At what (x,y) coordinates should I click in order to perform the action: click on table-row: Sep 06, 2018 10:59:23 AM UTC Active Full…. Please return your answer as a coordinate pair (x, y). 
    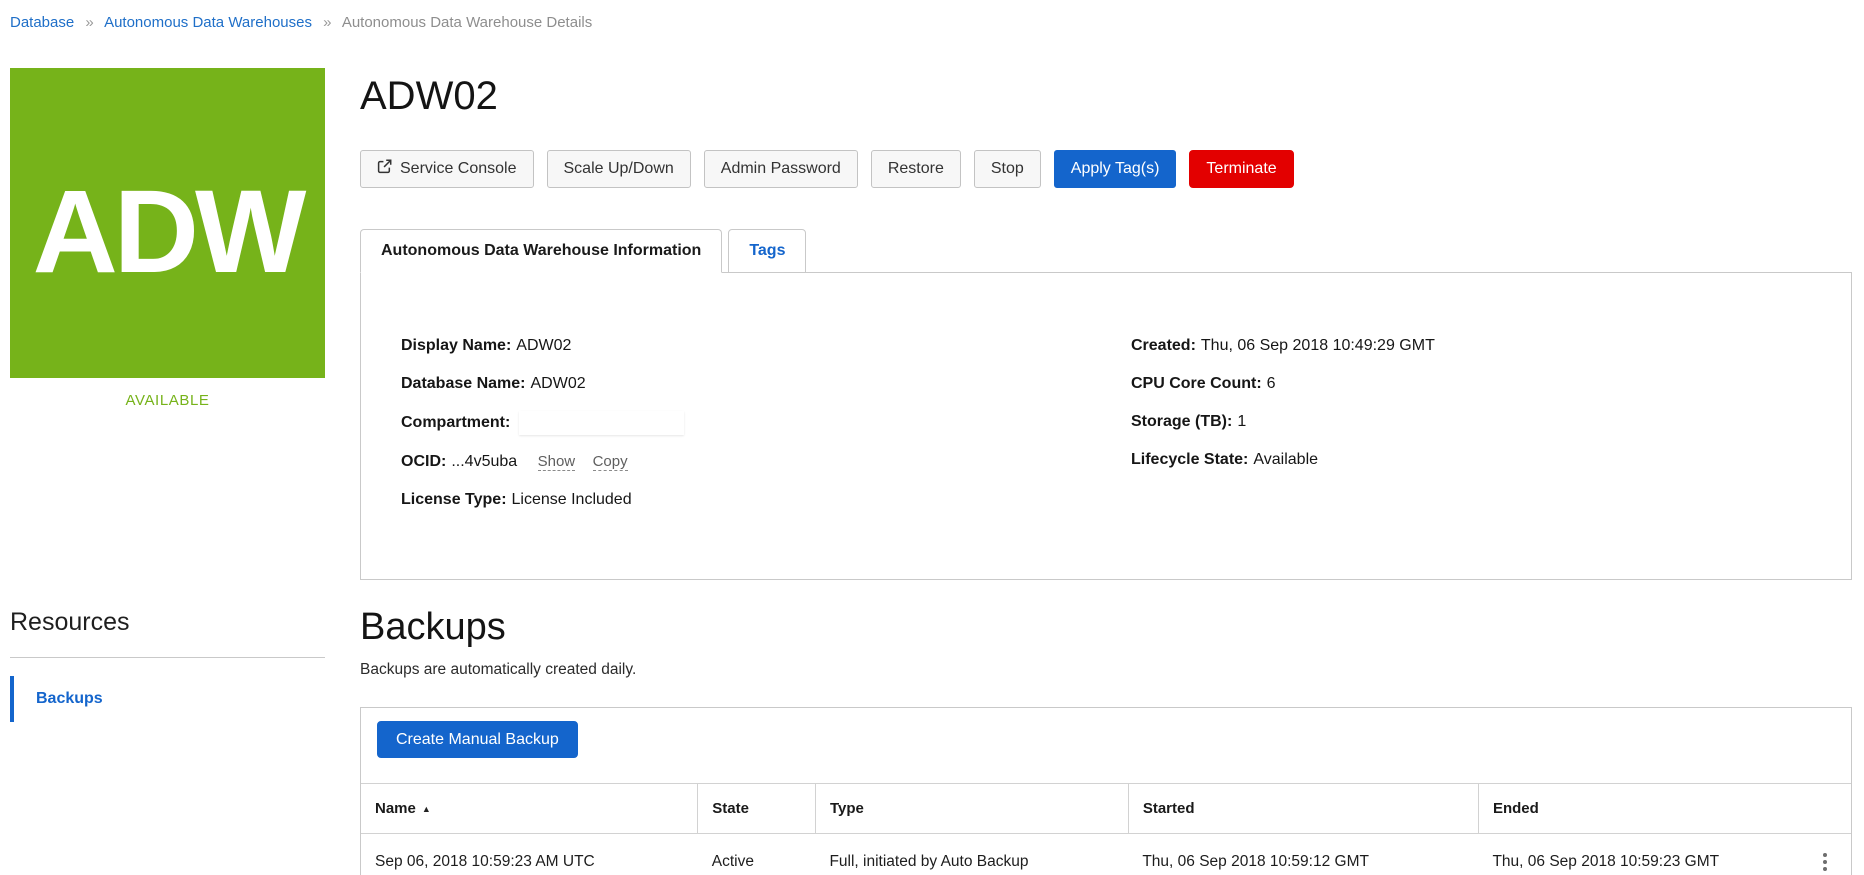
    Looking at the image, I should click on (1106, 854).